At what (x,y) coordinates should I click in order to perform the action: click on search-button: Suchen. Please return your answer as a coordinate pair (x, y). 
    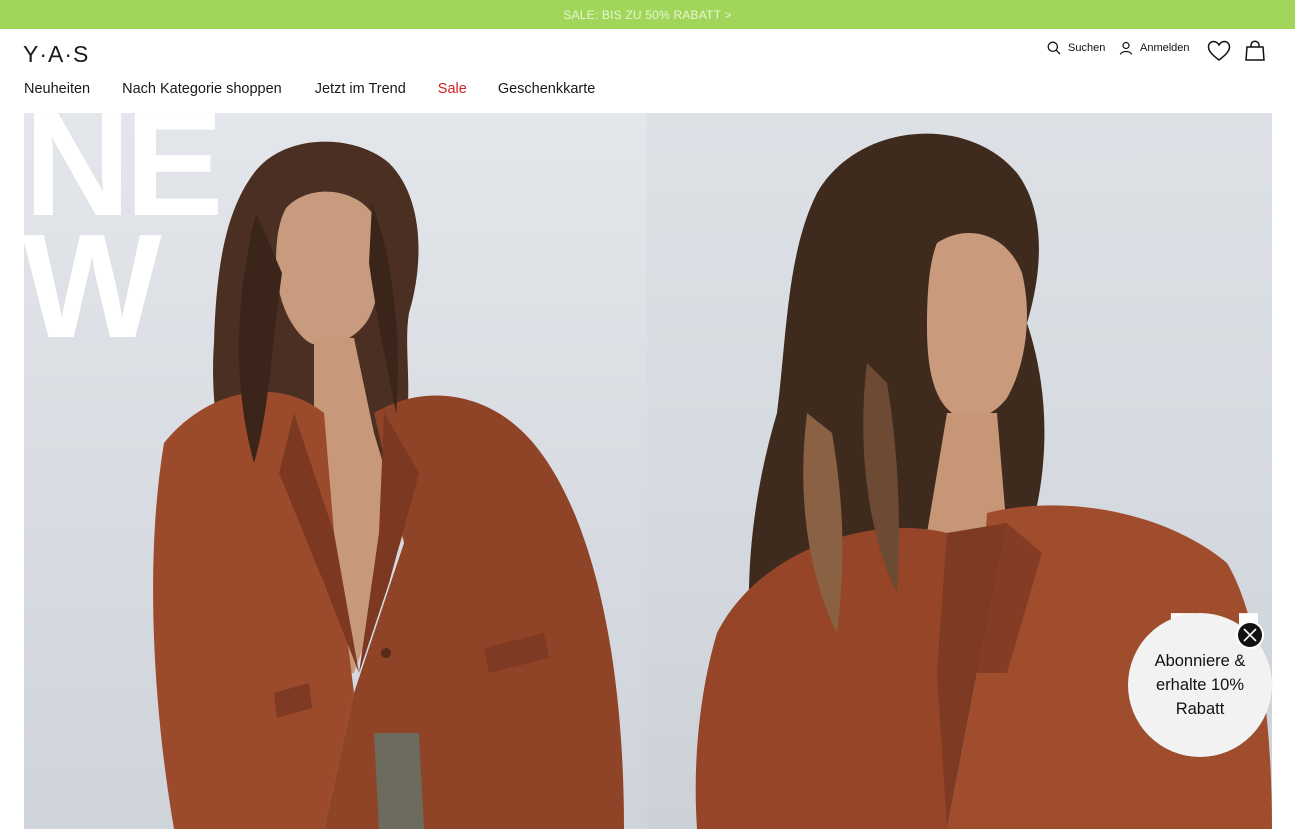
    Looking at the image, I should click on (1076, 48).